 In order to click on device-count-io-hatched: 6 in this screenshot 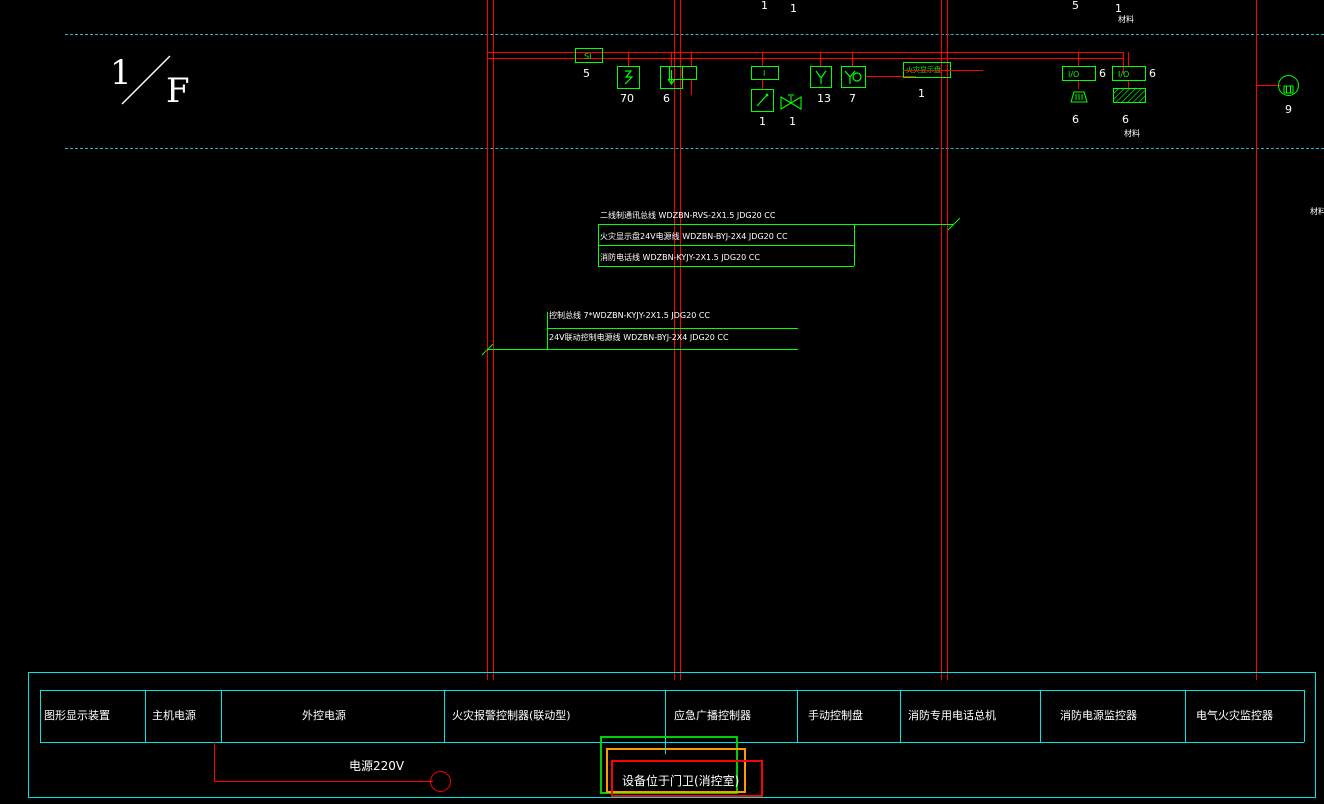, I will do `click(1152, 73)`.